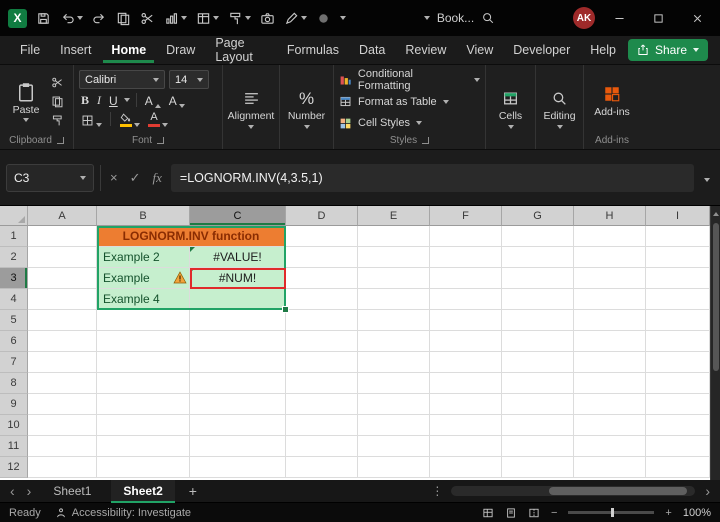 The image size is (720, 522). Describe the element at coordinates (322, 404) in the screenshot. I see `cell-D9` at that location.